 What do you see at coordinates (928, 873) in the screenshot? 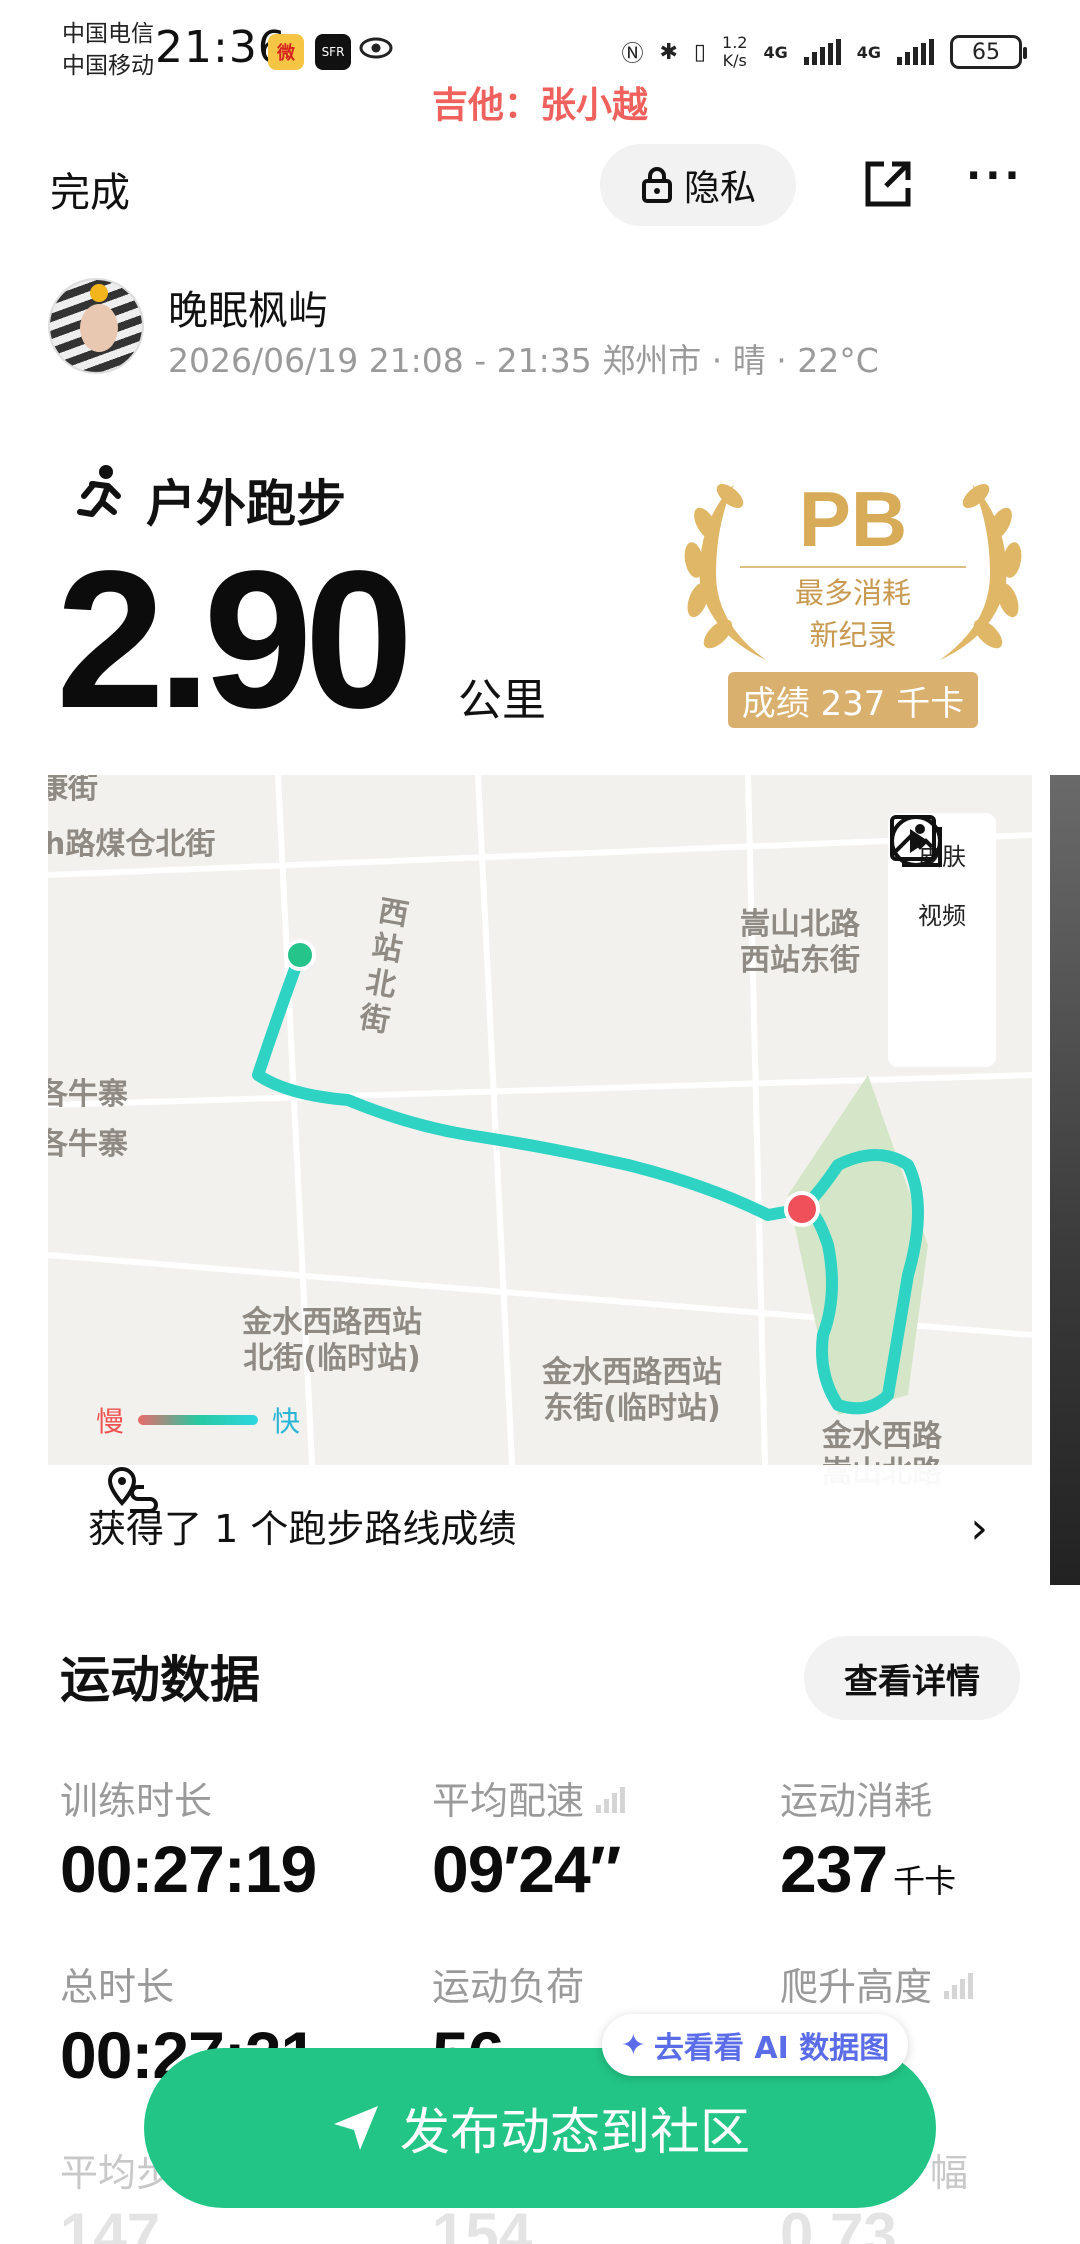
I see `video-button: 视频` at bounding box center [928, 873].